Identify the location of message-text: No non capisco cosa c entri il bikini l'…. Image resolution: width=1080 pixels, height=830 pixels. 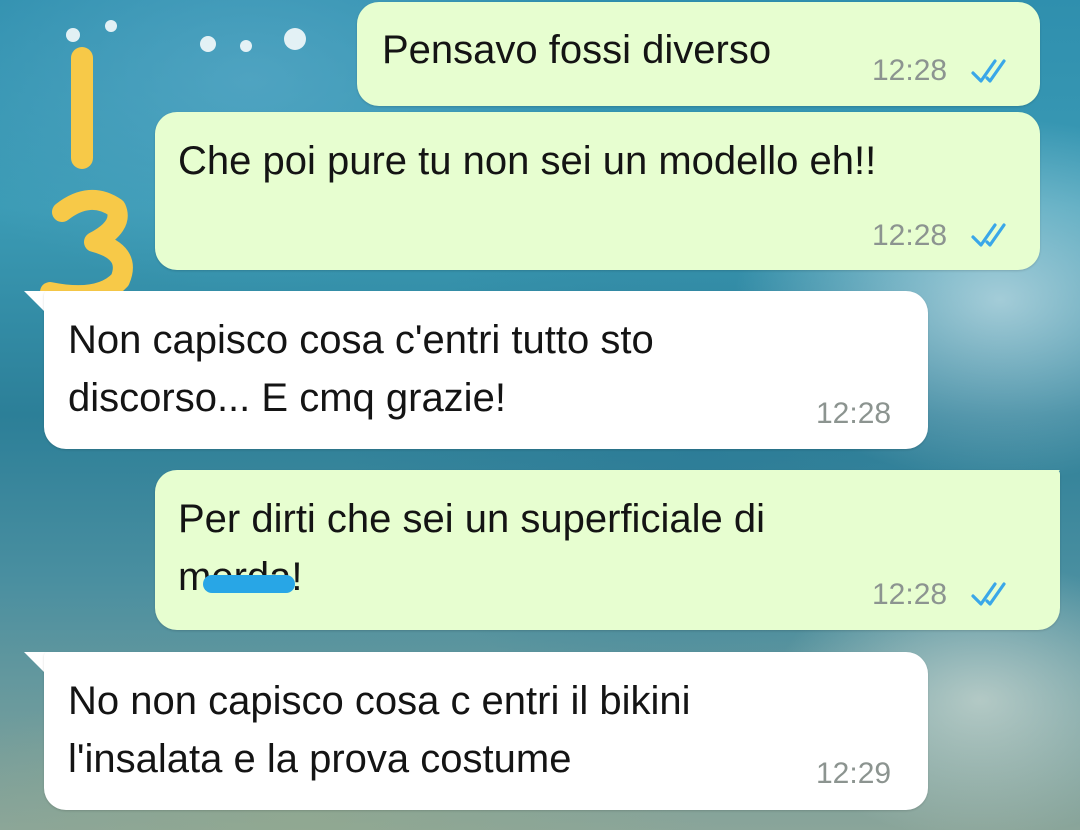
(379, 730).